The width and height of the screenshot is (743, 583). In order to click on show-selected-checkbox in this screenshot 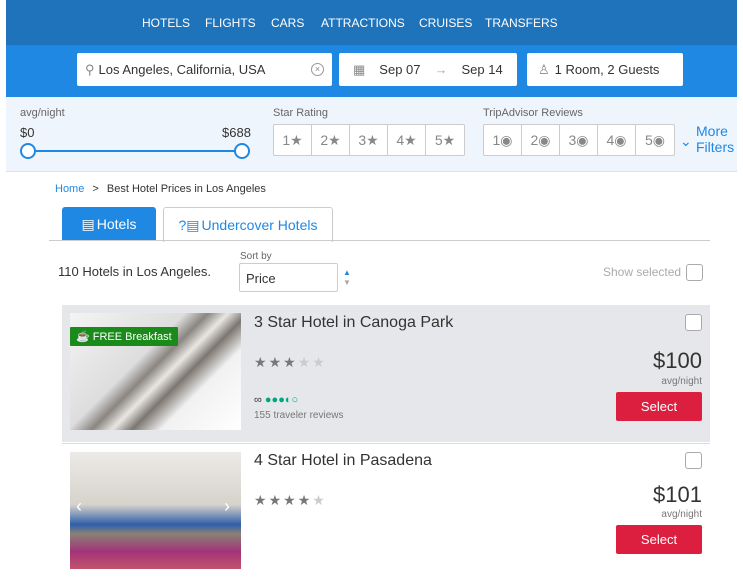, I will do `click(694, 272)`.